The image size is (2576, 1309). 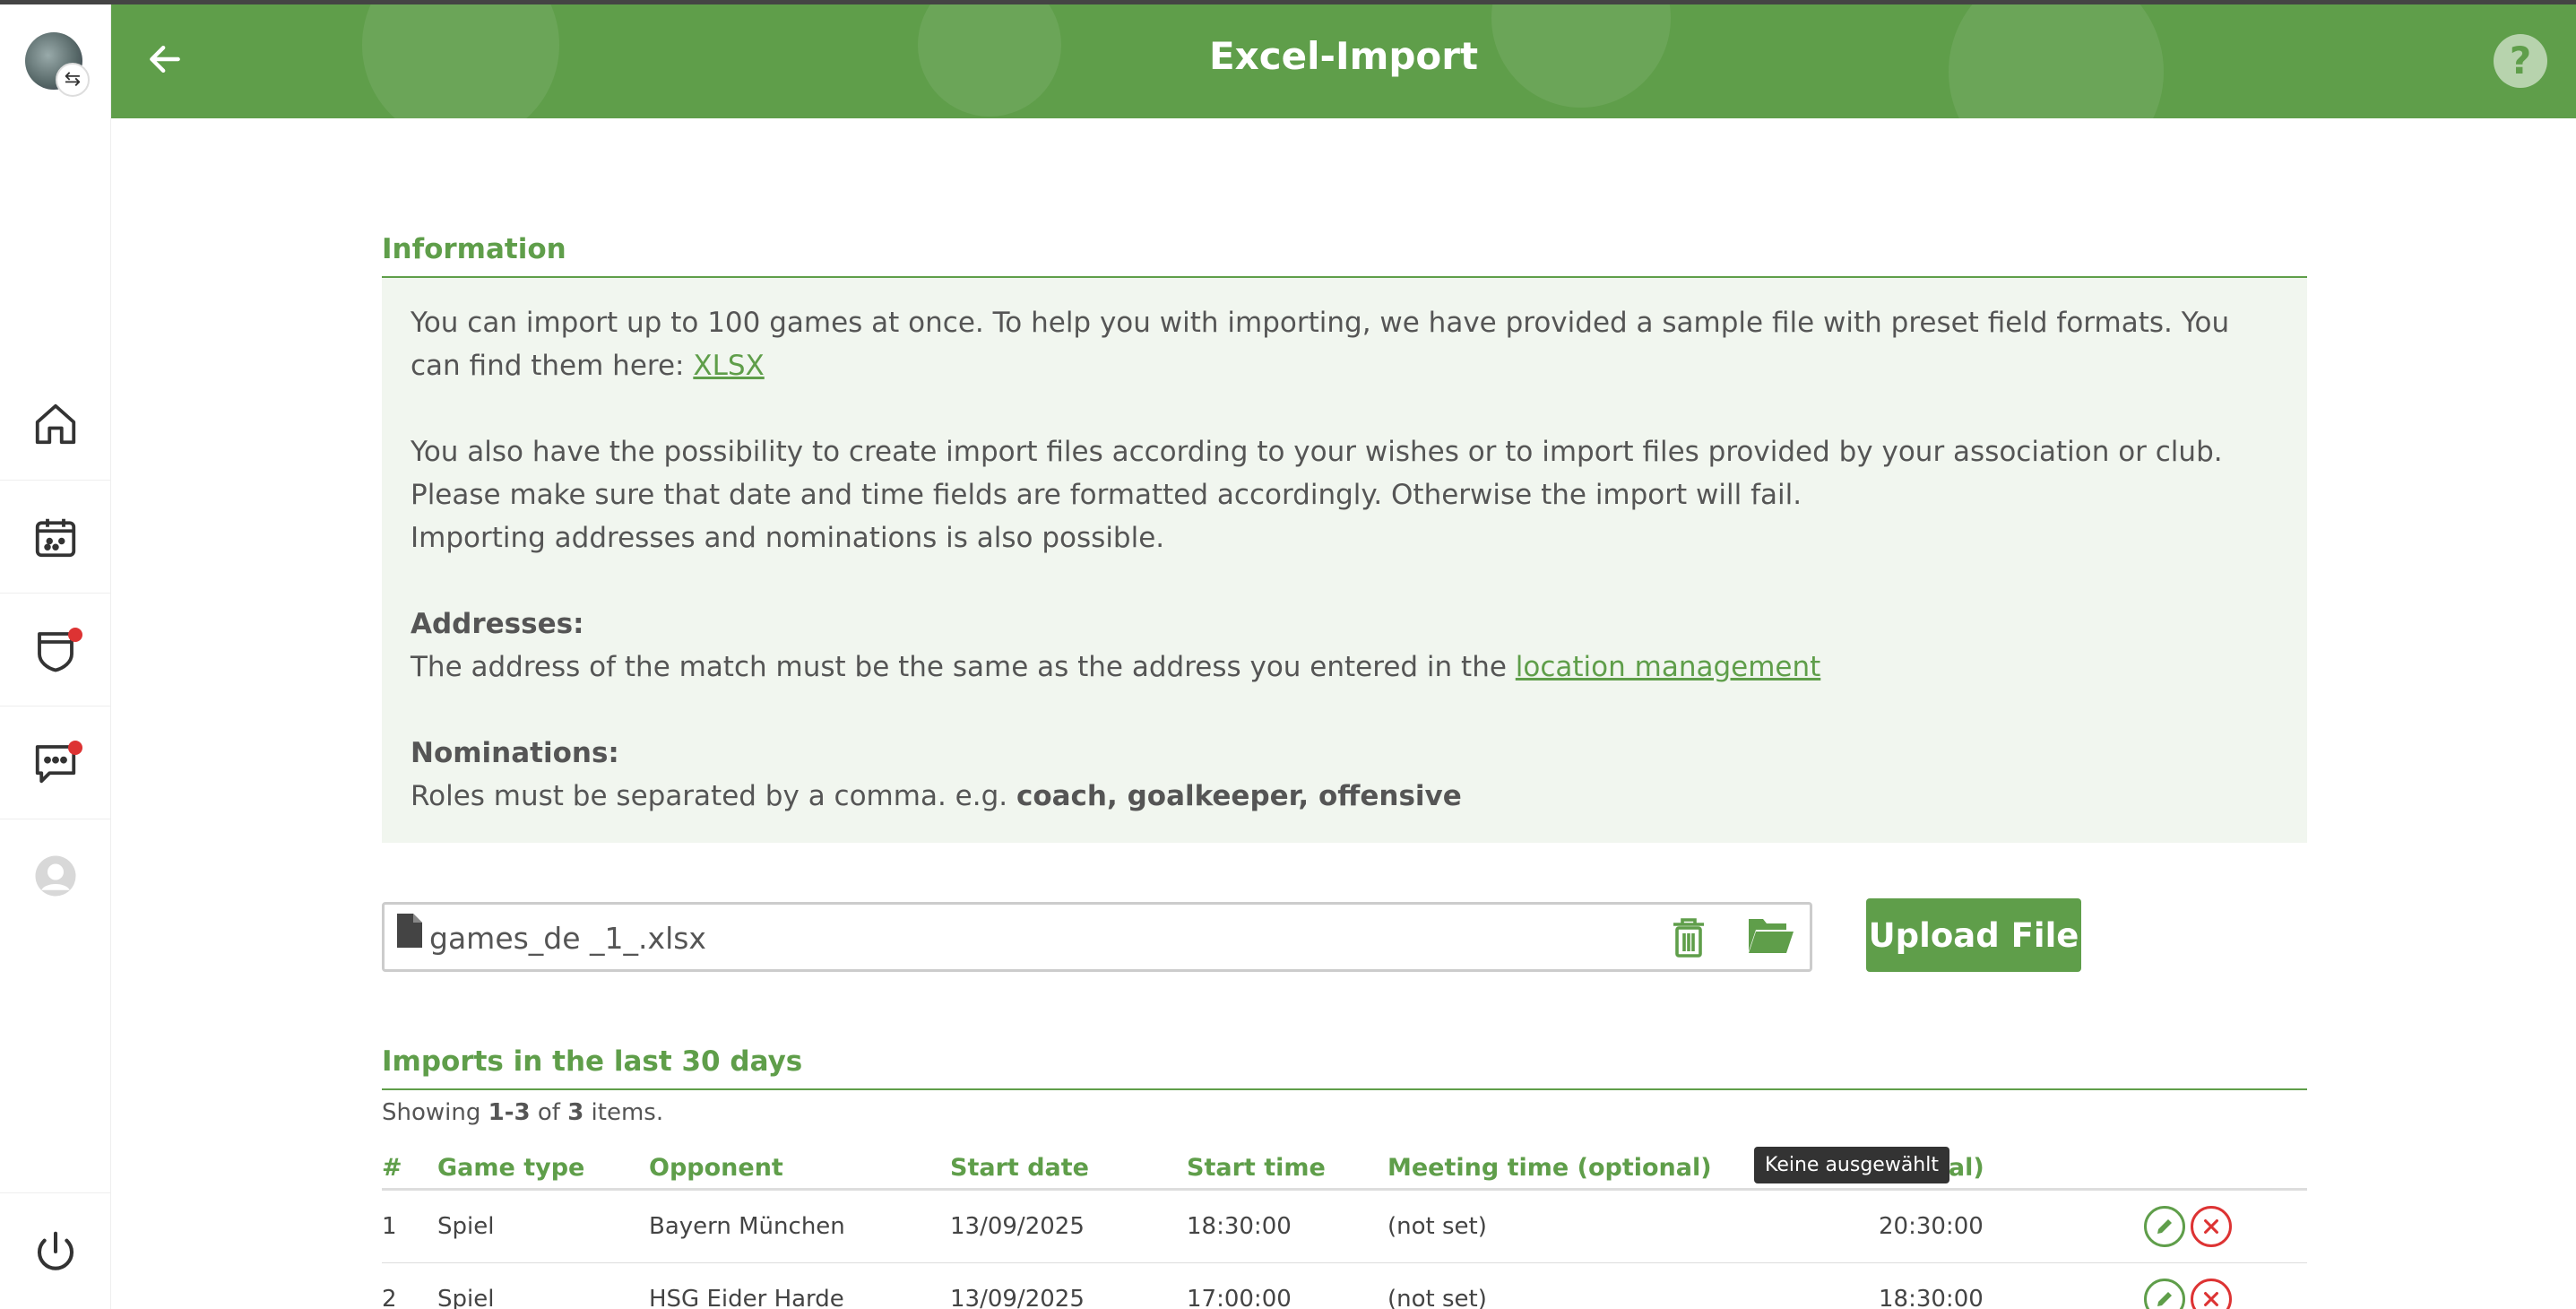 What do you see at coordinates (1771, 935) in the screenshot?
I see `folder-open-icon` at bounding box center [1771, 935].